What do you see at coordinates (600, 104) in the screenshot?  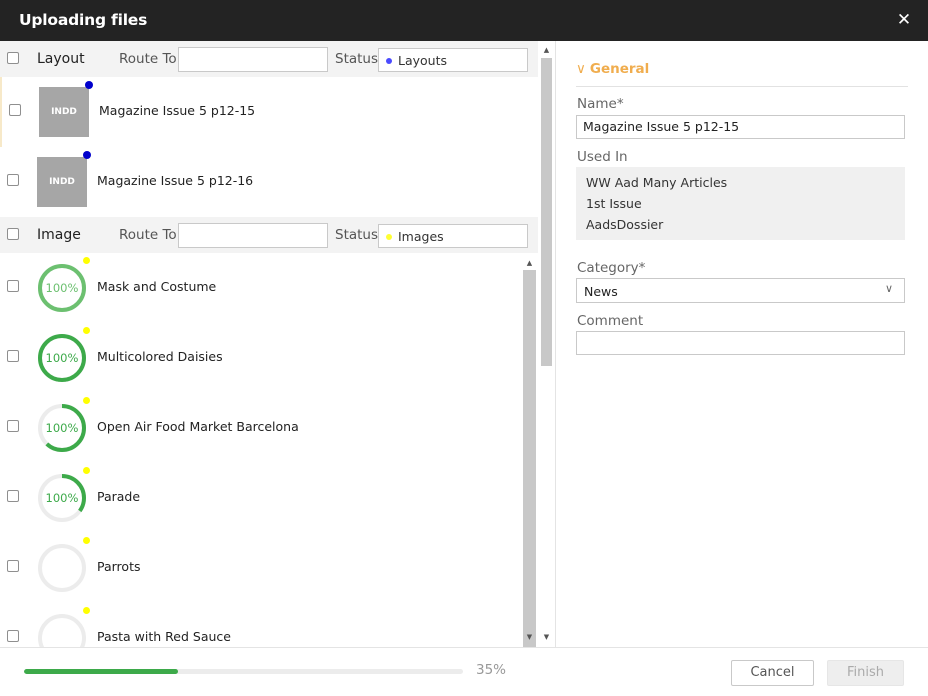 I see `name-label: Name*` at bounding box center [600, 104].